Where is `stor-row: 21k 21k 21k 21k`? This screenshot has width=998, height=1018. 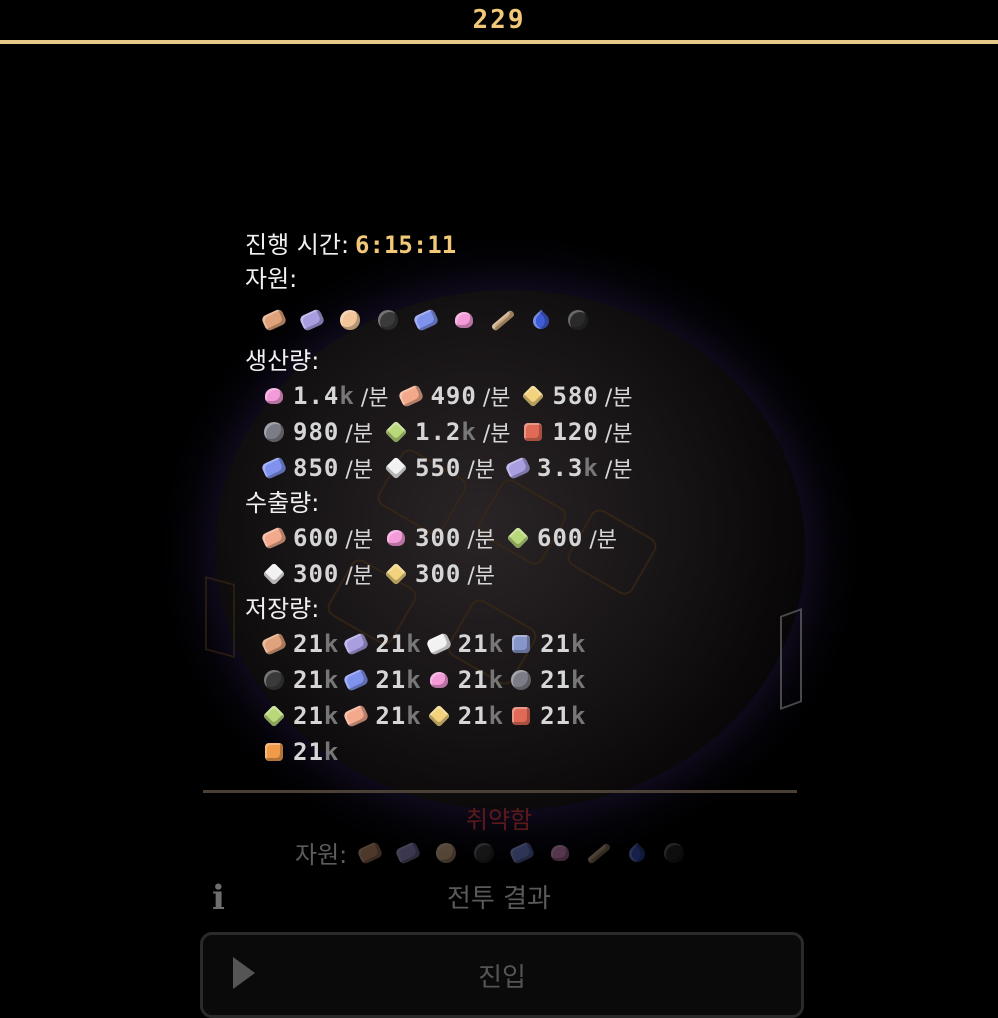 stor-row: 21k 21k 21k 21k is located at coordinates (505, 680).